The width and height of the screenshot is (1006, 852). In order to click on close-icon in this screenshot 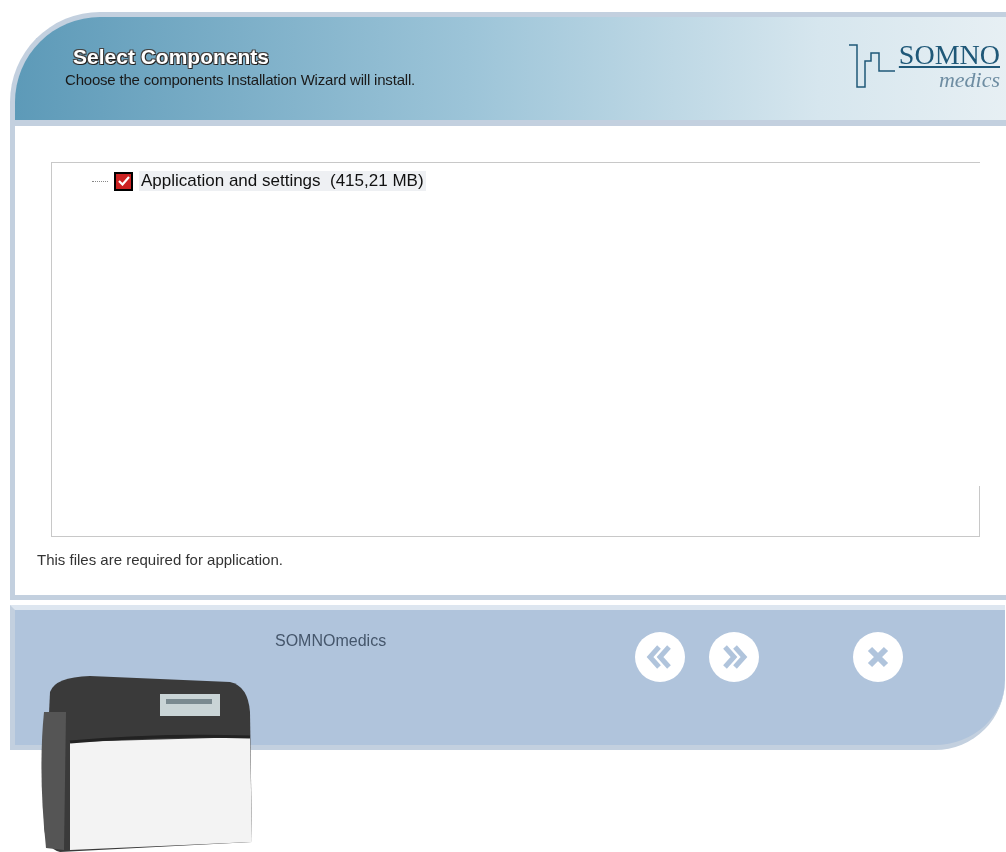, I will do `click(878, 657)`.